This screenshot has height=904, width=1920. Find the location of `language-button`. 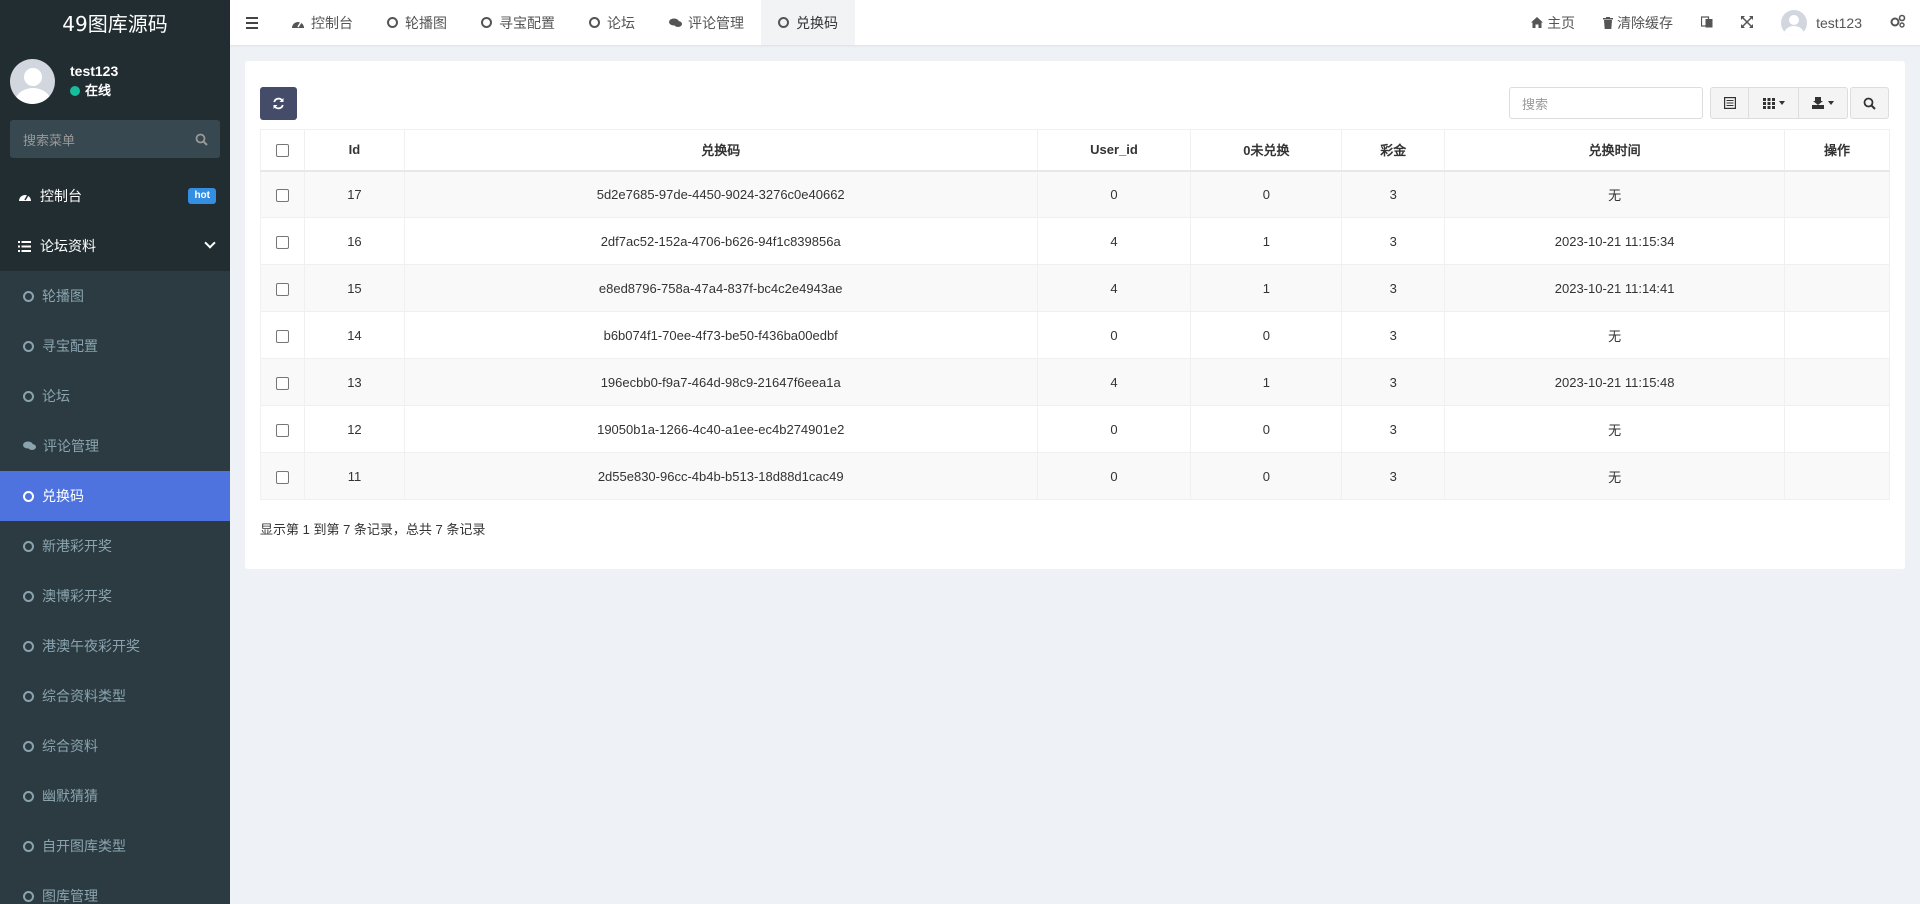

language-button is located at coordinates (1707, 22).